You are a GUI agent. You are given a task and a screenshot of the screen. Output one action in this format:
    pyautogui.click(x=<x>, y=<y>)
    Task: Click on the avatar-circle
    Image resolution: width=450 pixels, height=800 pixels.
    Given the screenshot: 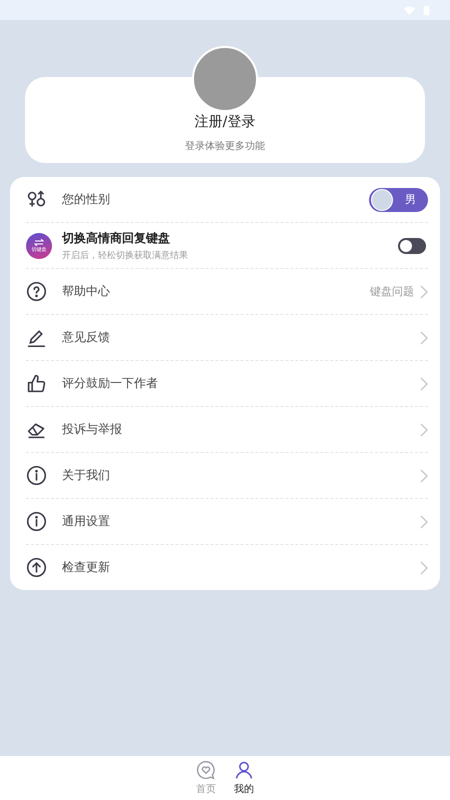 What is the action you would take?
    pyautogui.click(x=382, y=199)
    